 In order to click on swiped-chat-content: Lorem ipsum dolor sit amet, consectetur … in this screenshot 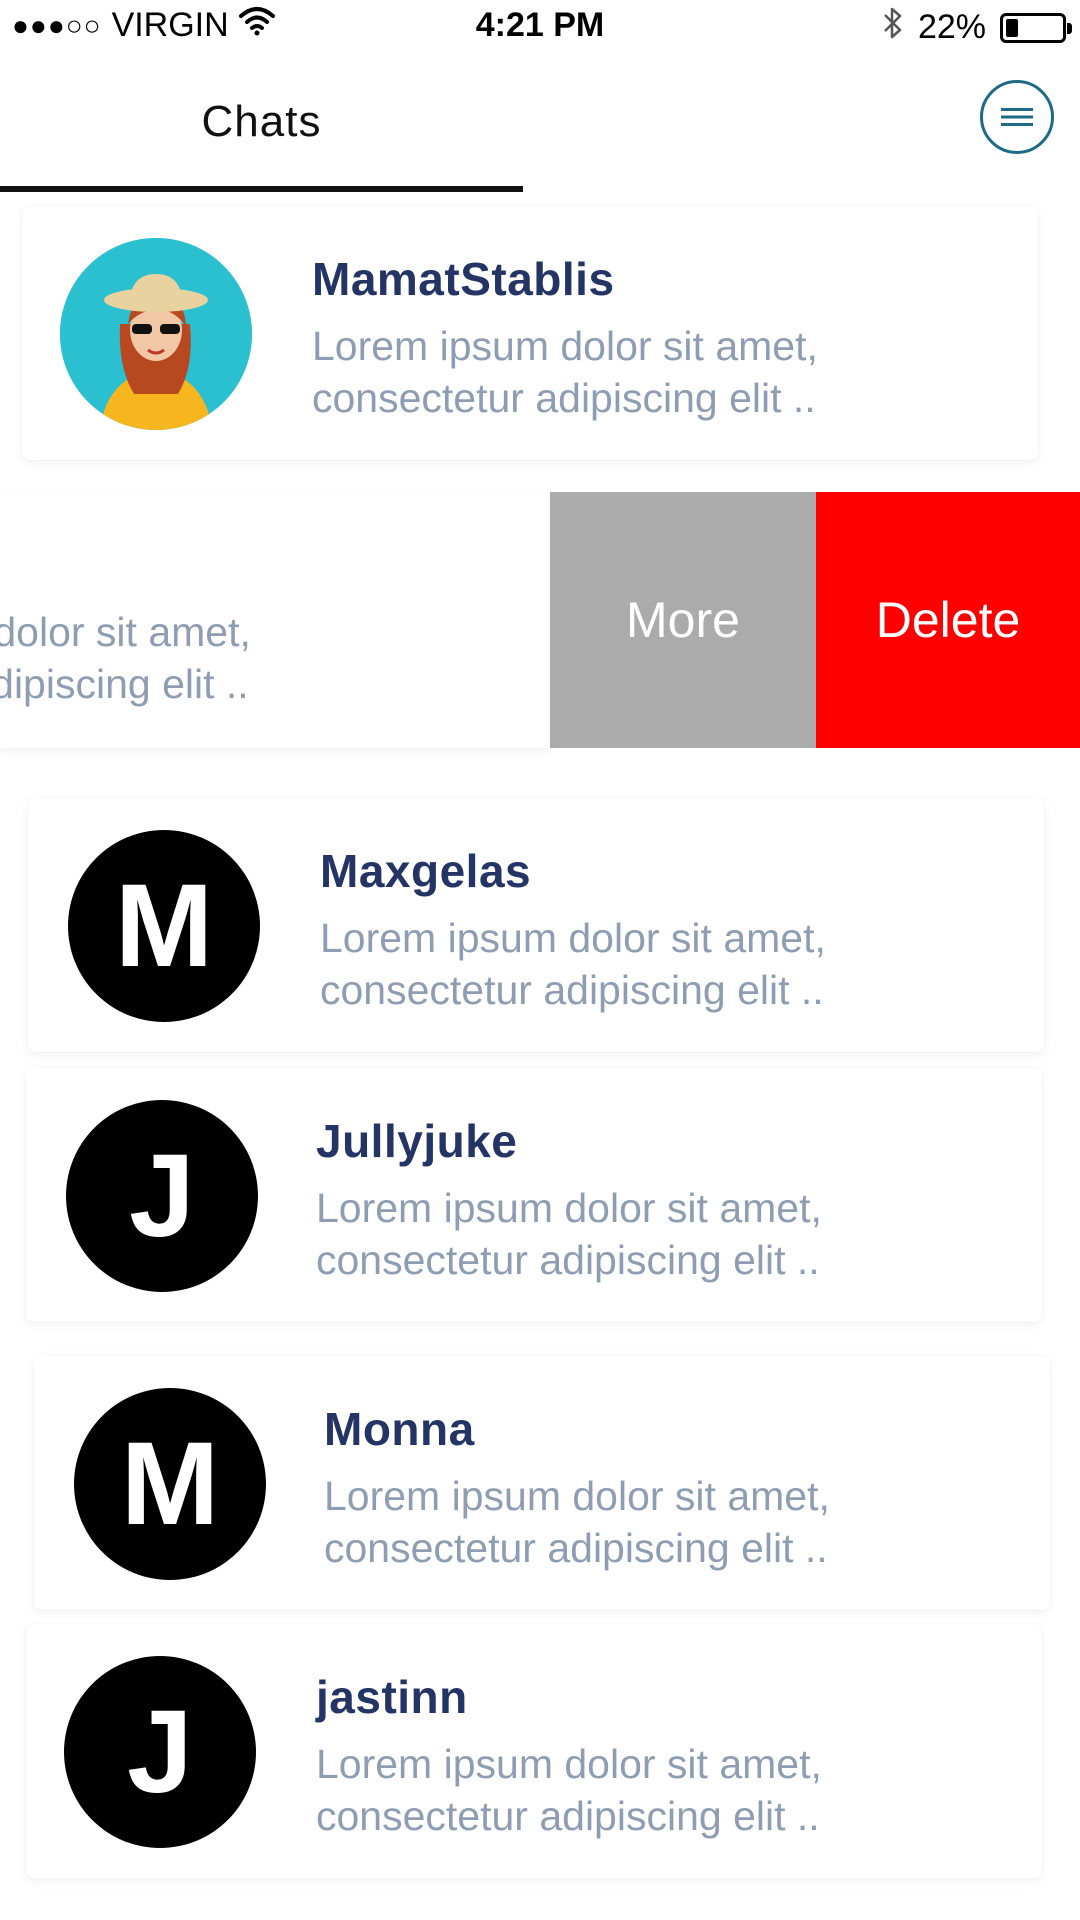, I will do `click(275, 620)`.